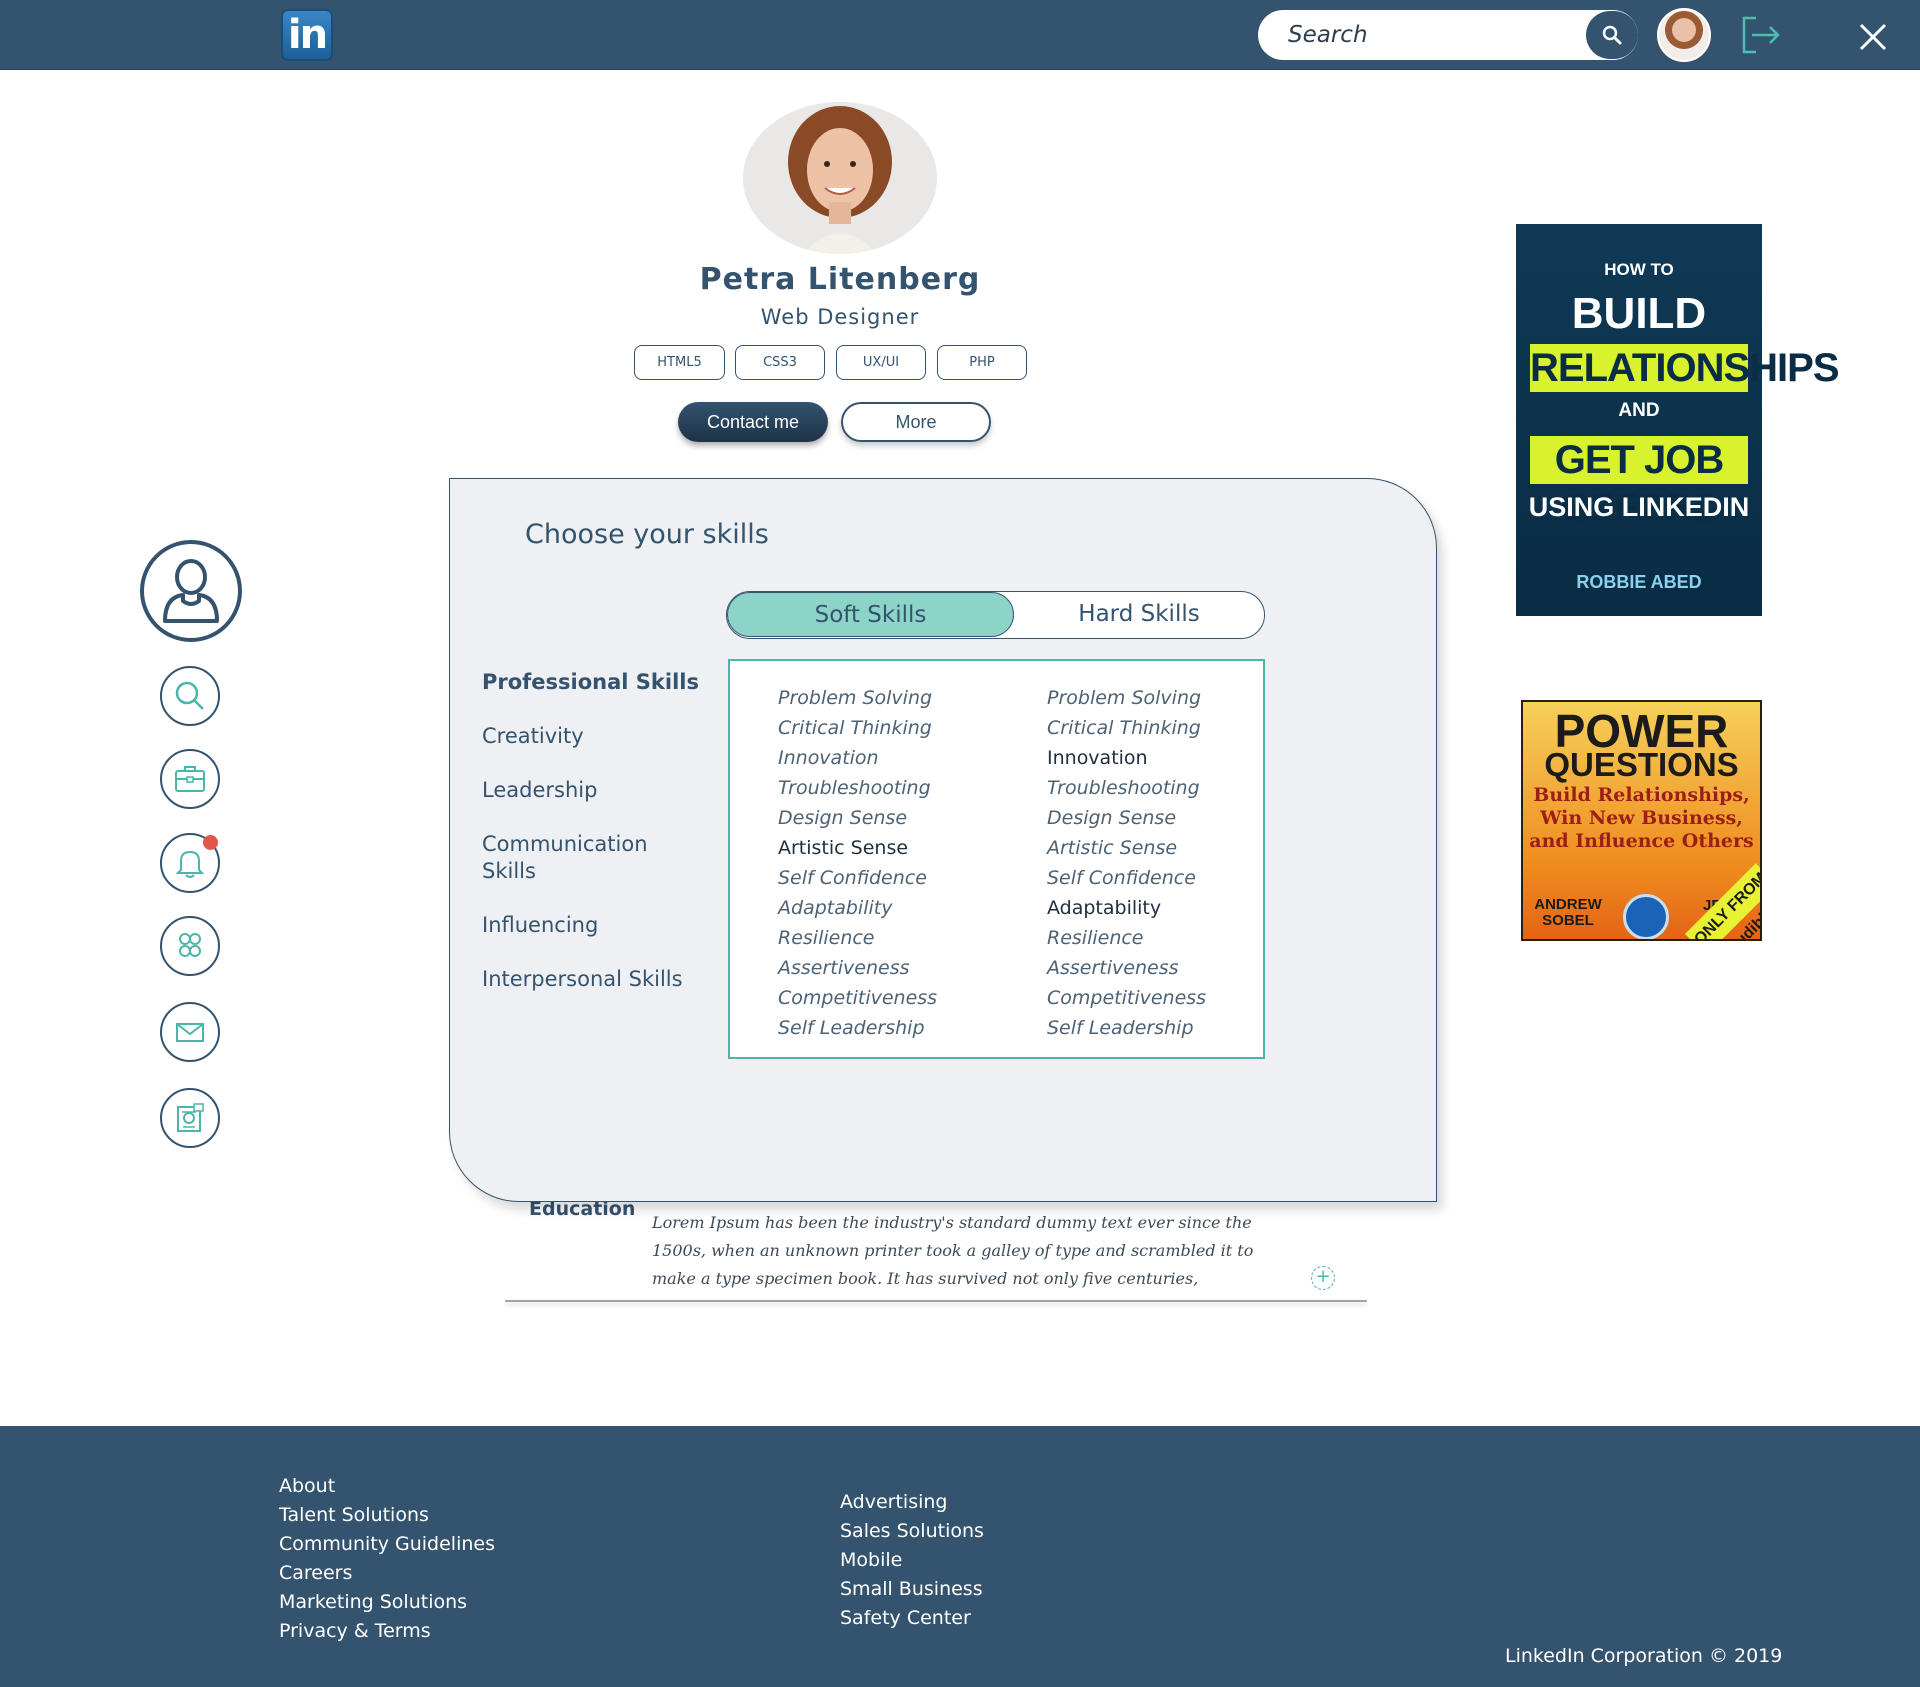 This screenshot has height=1687, width=1920. I want to click on footer-link: Sales Solutions, so click(912, 1531).